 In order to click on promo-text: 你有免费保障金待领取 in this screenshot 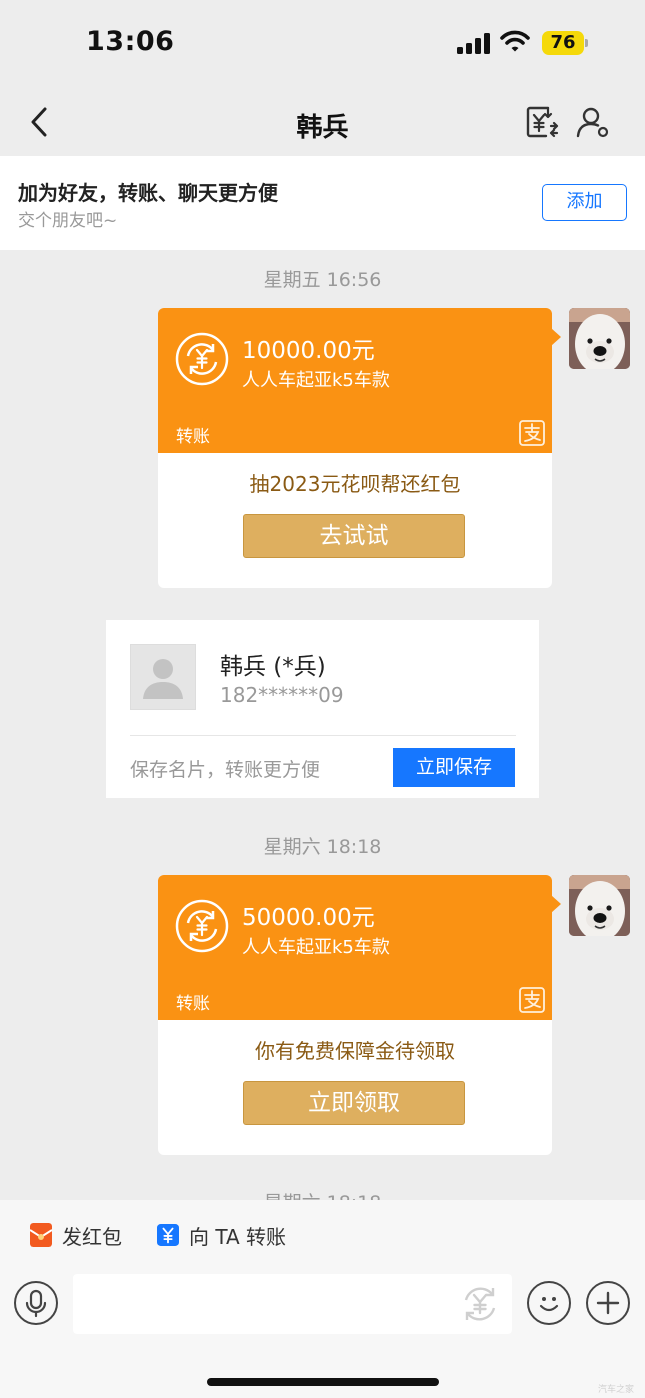, I will do `click(355, 1051)`.